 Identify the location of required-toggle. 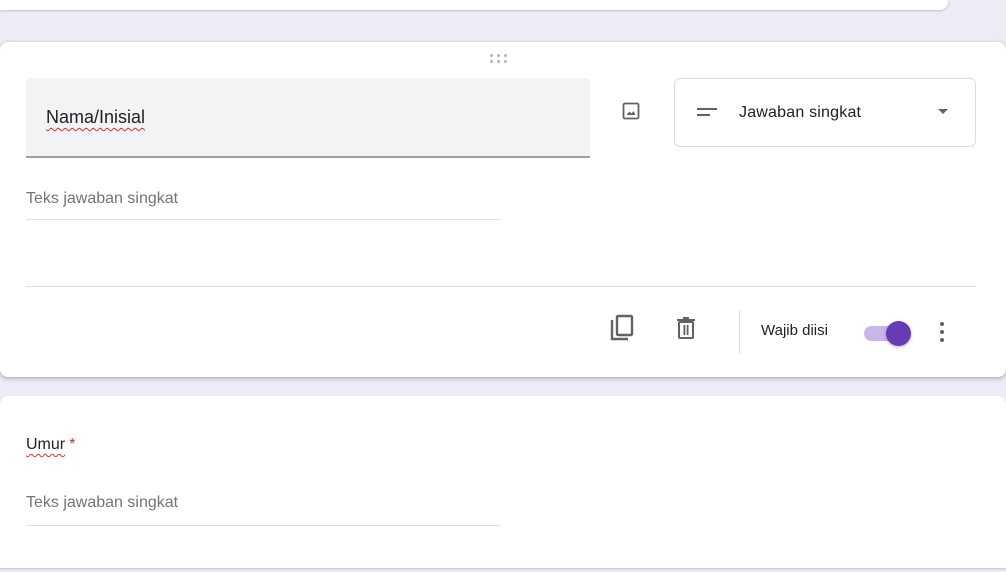
(888, 333).